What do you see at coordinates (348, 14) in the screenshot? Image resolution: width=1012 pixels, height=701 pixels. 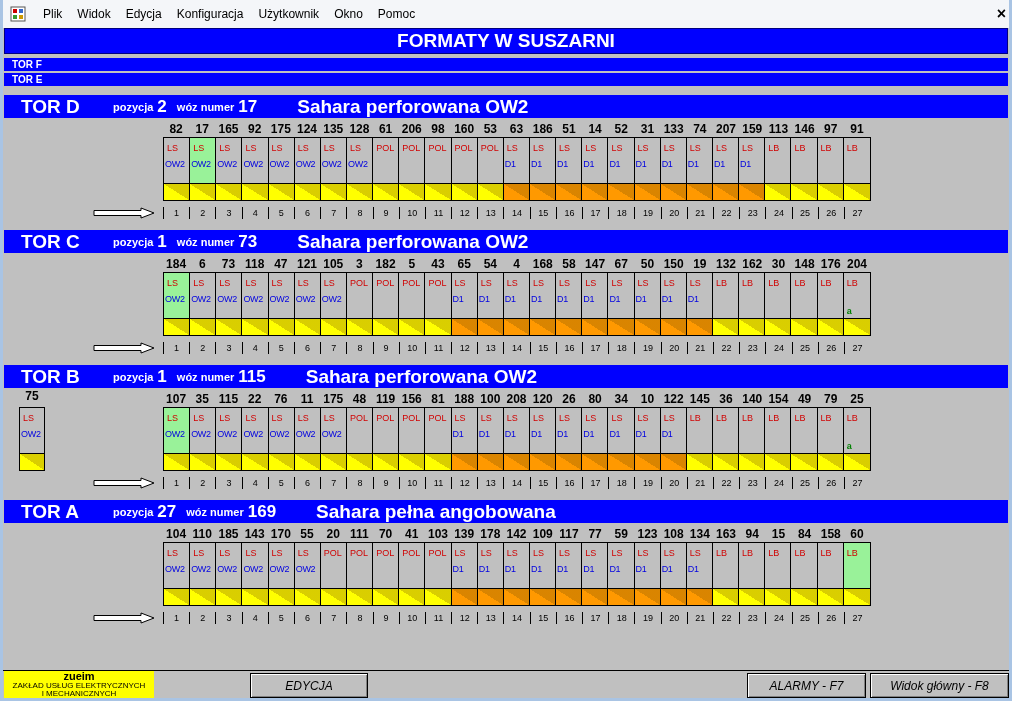 I see `menu-item: Okno` at bounding box center [348, 14].